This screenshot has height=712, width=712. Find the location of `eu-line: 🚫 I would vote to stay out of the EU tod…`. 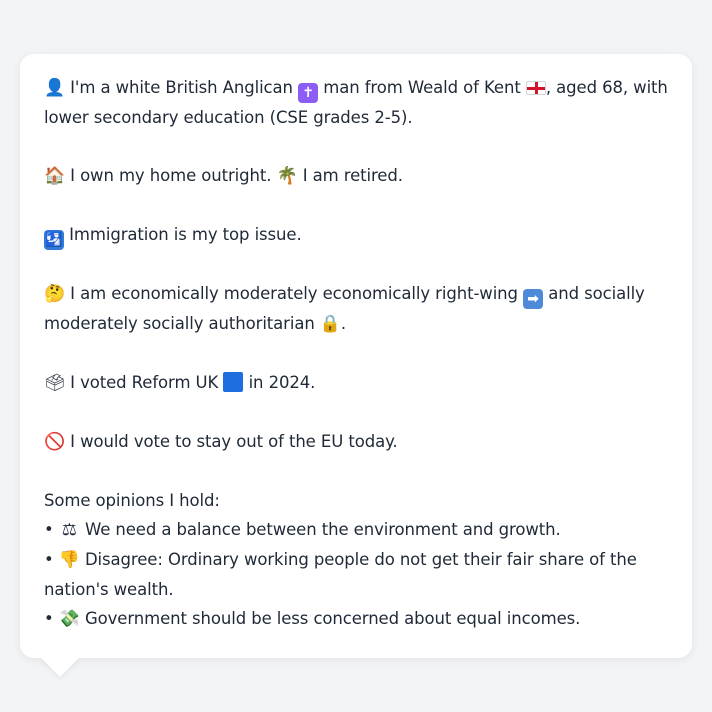

eu-line: 🚫 I would vote to stay out of the EU tod… is located at coordinates (356, 442).